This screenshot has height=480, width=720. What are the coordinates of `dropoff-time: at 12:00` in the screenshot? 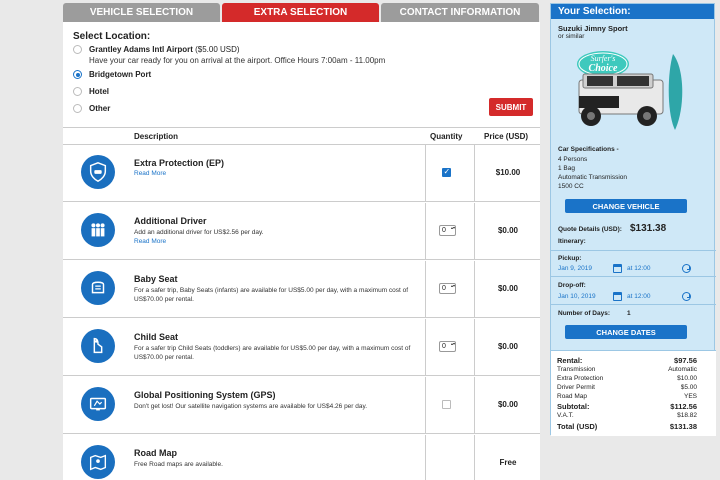 It's located at (639, 296).